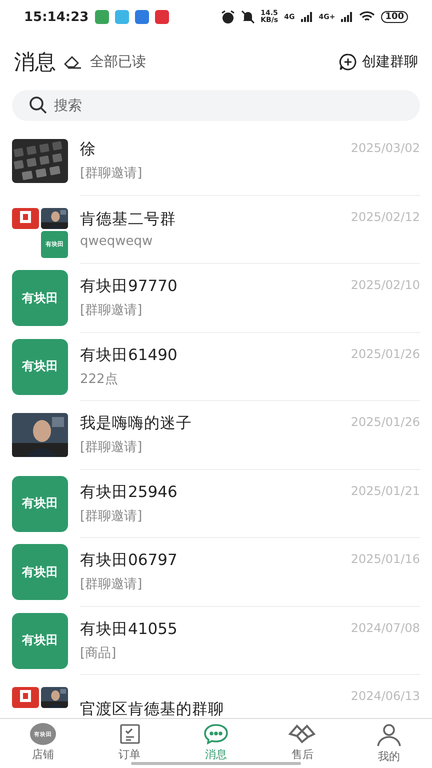 Image resolution: width=432 pixels, height=768 pixels. I want to click on eraser-icon, so click(73, 62).